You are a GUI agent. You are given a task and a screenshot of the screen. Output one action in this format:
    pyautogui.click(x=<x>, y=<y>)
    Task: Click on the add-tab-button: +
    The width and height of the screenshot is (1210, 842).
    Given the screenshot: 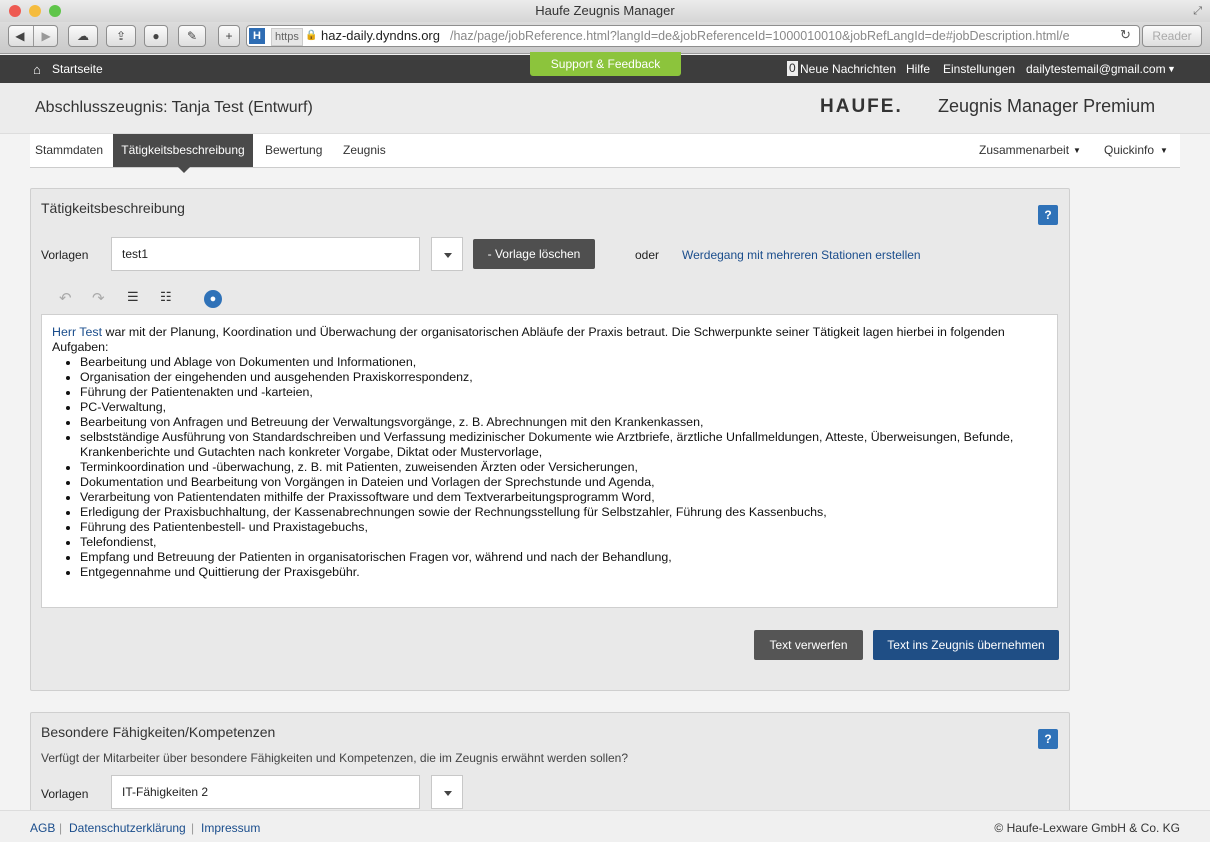 What is the action you would take?
    pyautogui.click(x=229, y=36)
    